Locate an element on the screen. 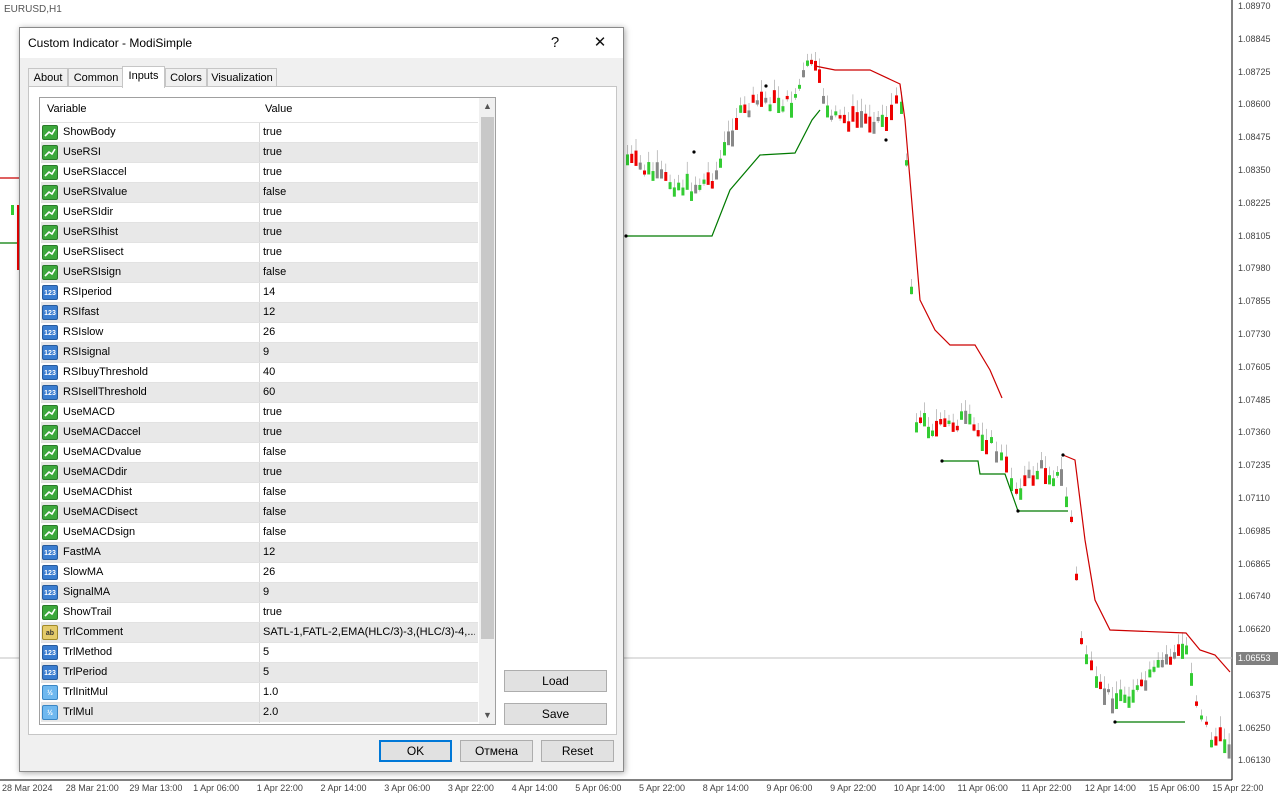  table-scrollbar: ▲ ▼ is located at coordinates (487, 411).